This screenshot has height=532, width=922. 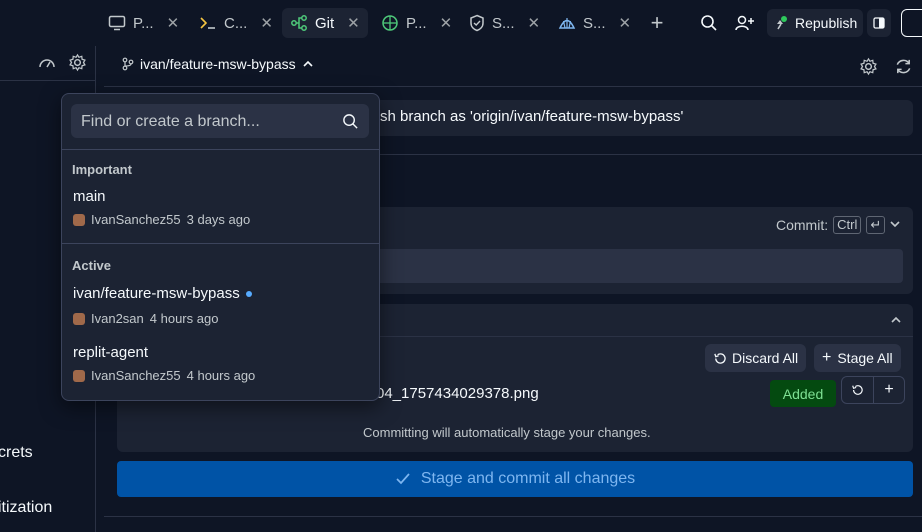 I want to click on invite-user-icon, so click(x=745, y=23).